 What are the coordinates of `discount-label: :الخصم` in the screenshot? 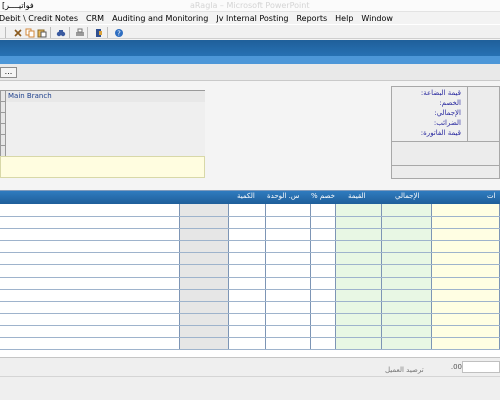 It's located at (450, 103).